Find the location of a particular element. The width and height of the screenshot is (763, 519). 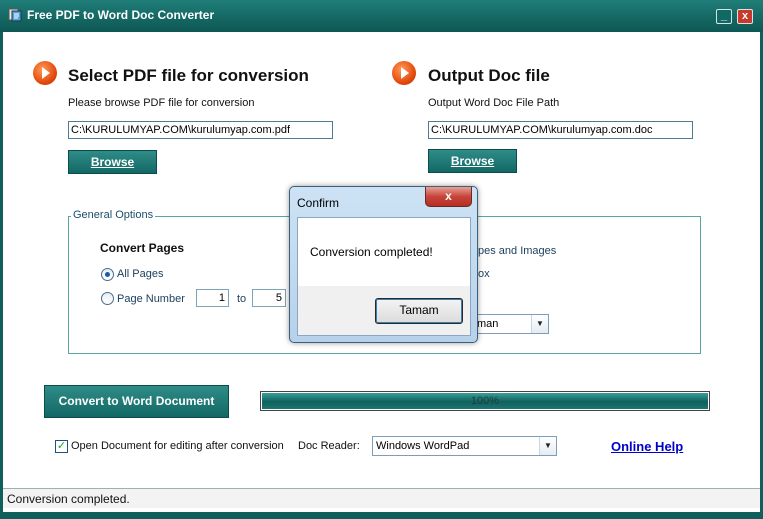

doc-path-input: C:\KURULUMYAP.COM\kurulumyap.com.doc is located at coordinates (560, 130).